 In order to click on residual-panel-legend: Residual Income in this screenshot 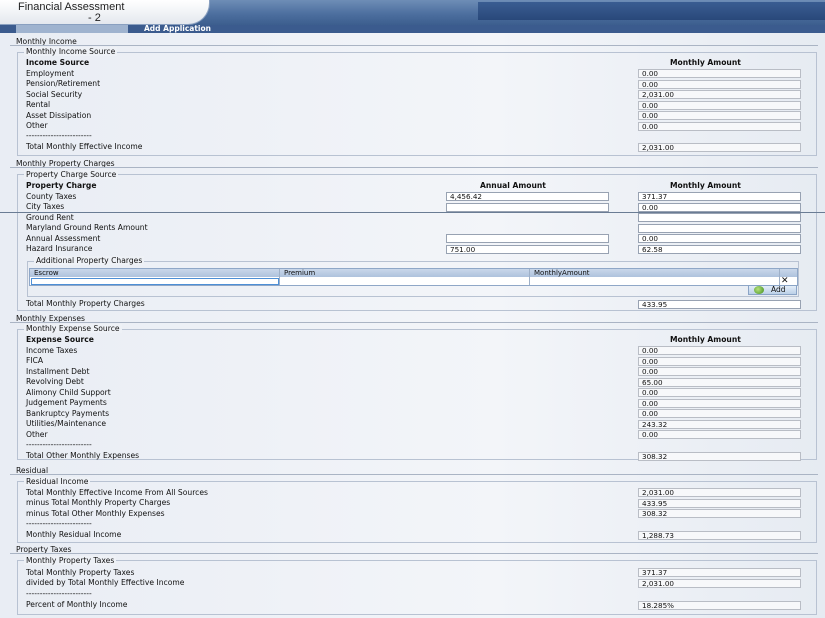, I will do `click(57, 481)`.